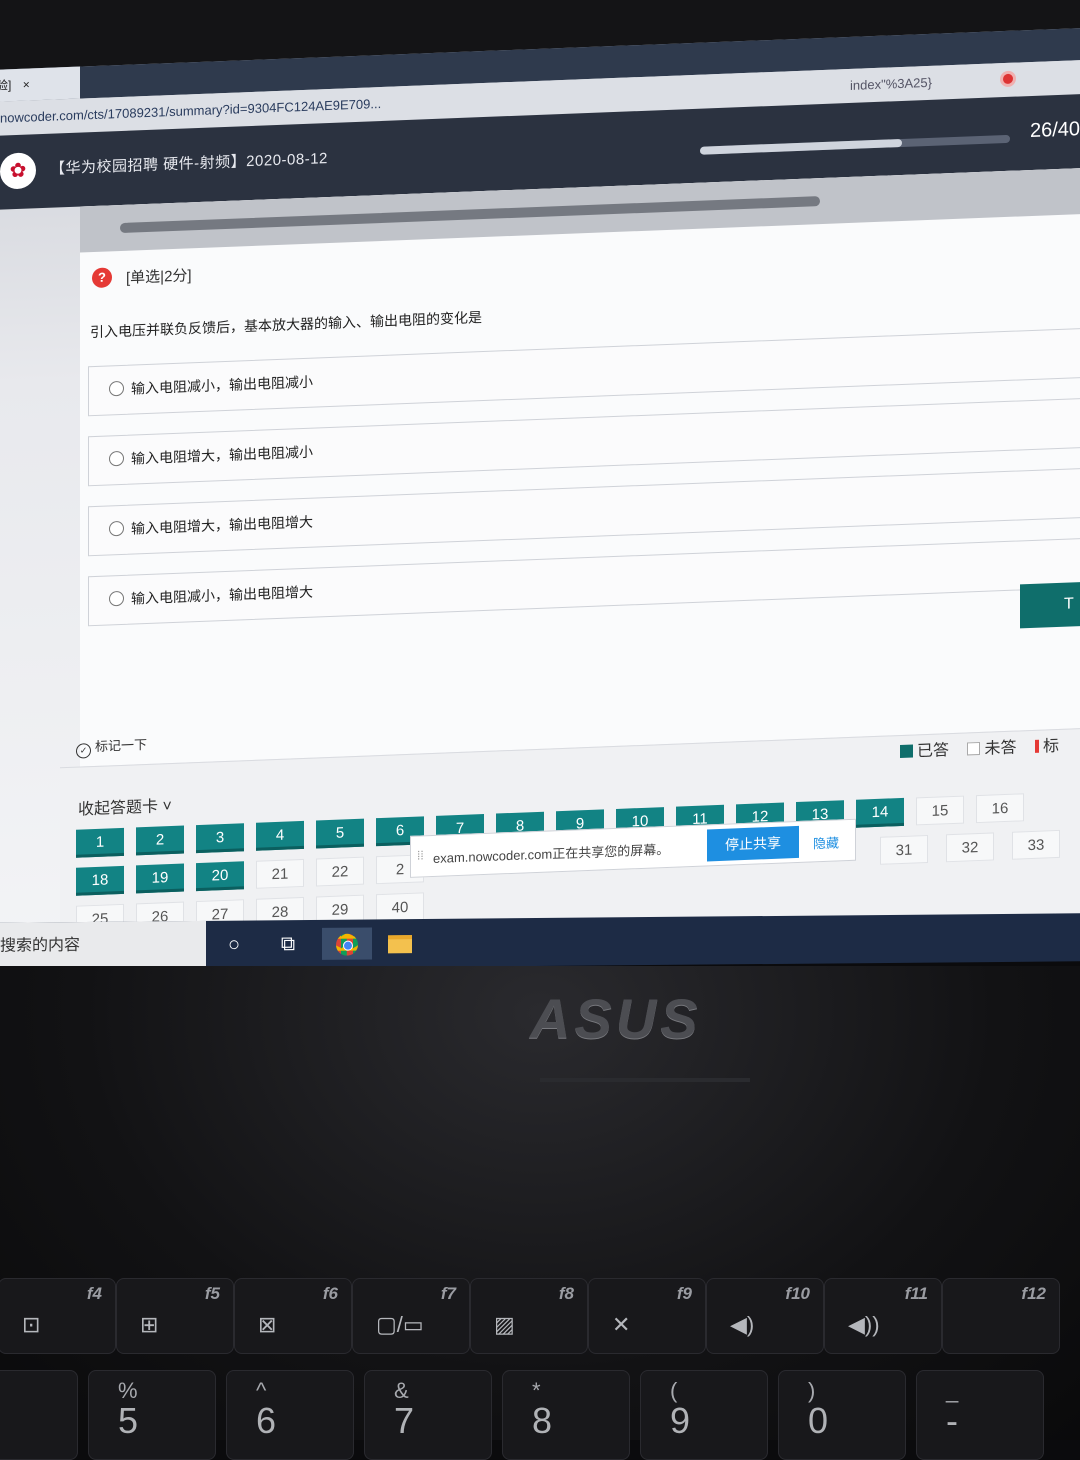 The height and width of the screenshot is (1460, 1080). I want to click on key-symbol-icon: ⊞, so click(149, 1325).